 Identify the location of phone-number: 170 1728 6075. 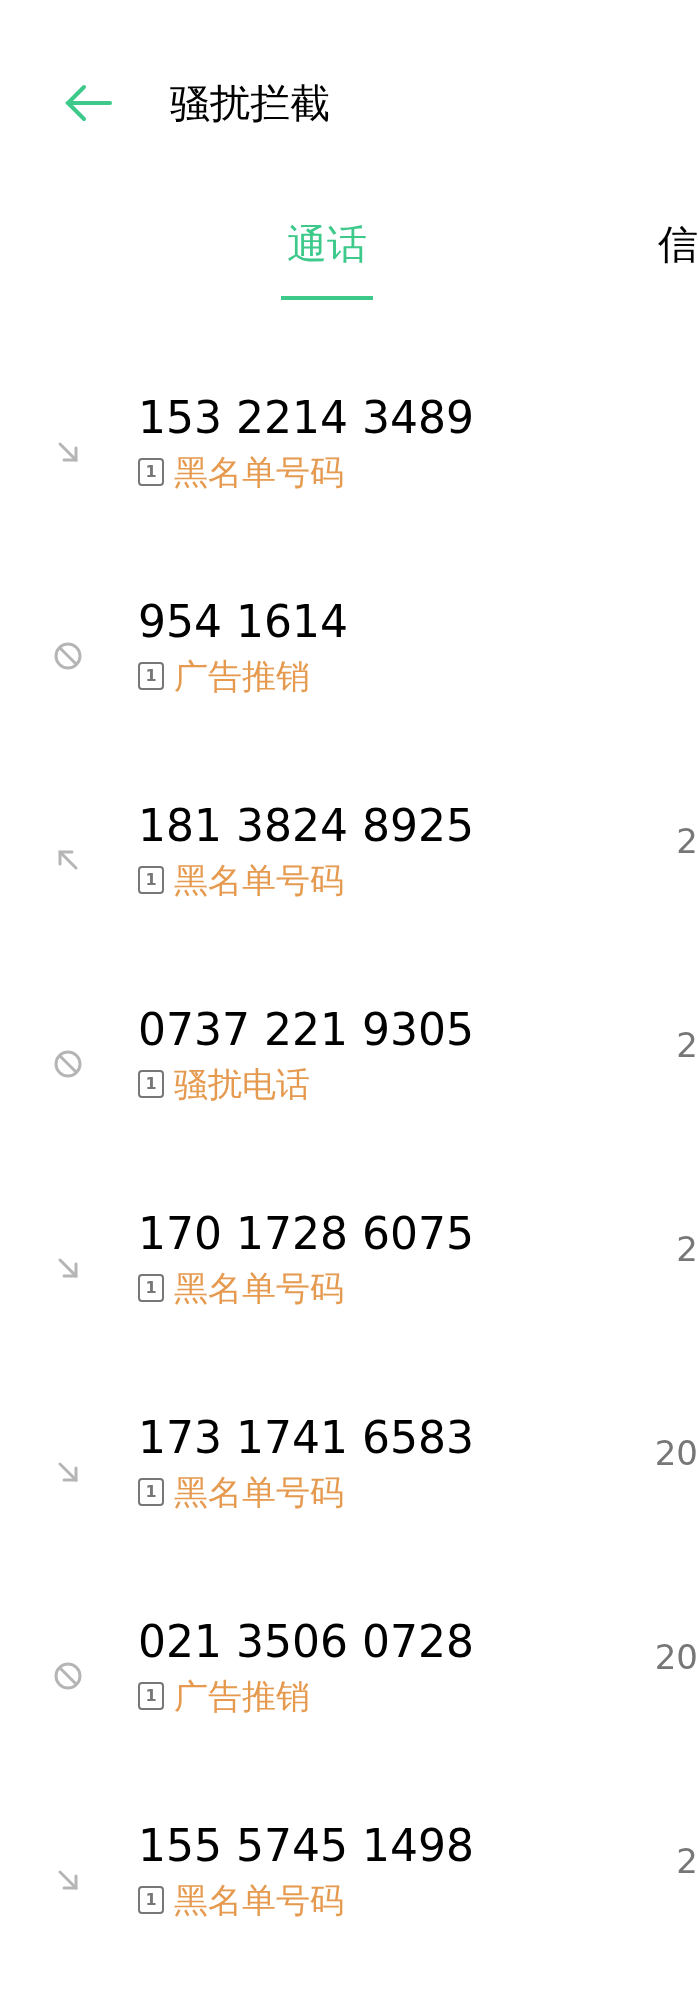
(306, 1234).